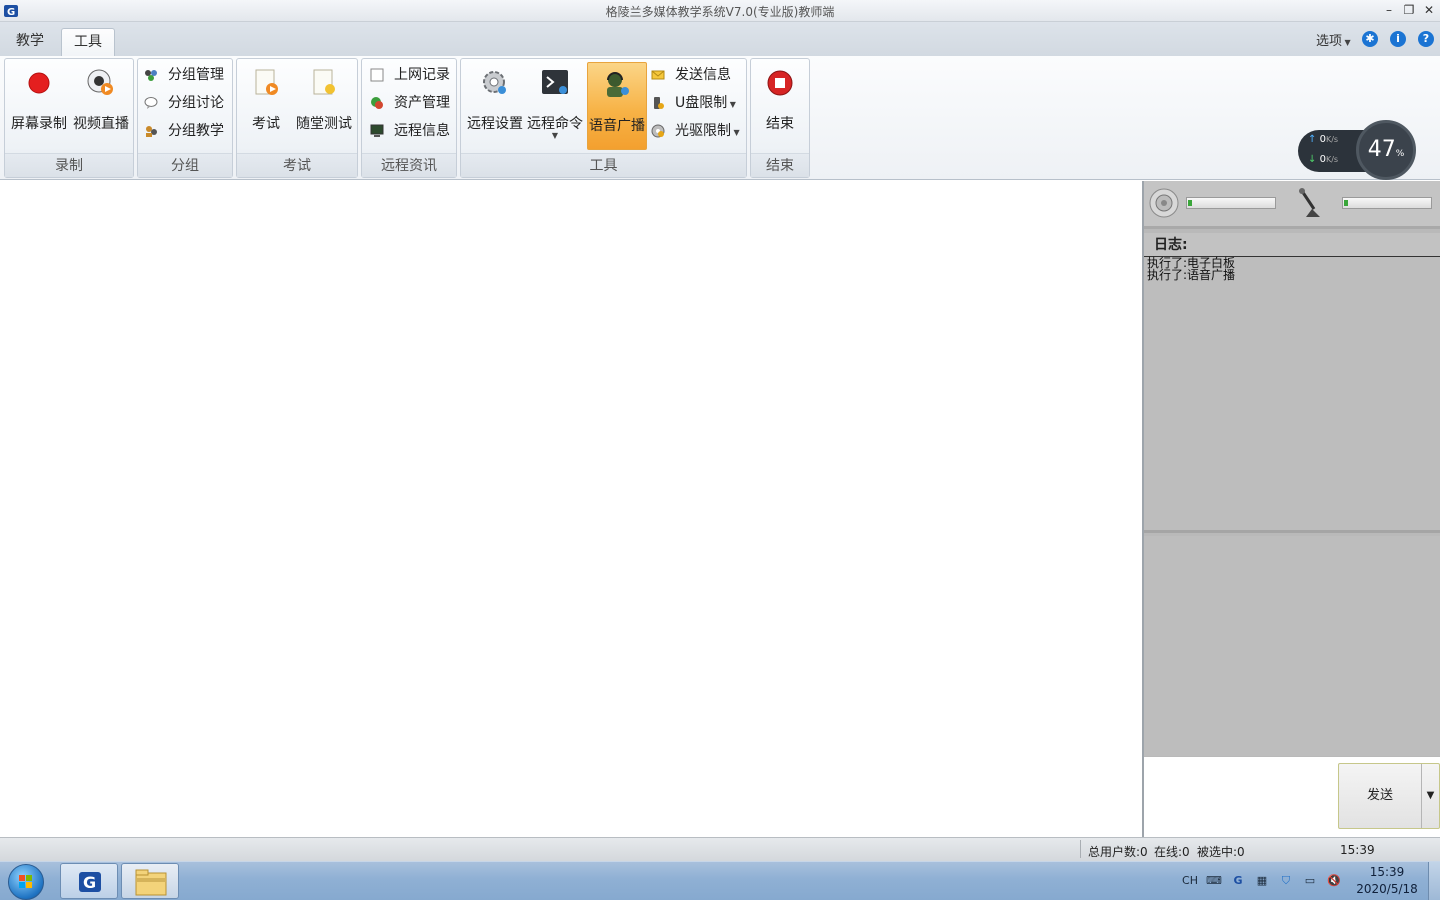  Describe the element at coordinates (780, 106) in the screenshot. I see `end-button: 结束` at that location.